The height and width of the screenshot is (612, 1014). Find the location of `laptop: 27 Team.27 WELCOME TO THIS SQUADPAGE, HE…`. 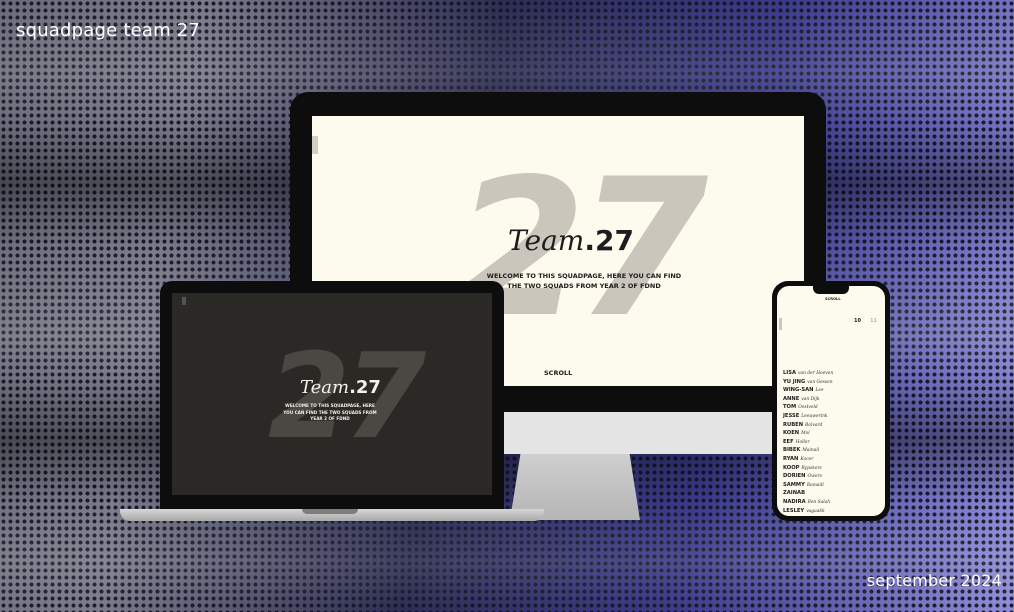

laptop: 27 Team.27 WELCOME TO THIS SQUADPAGE, HE… is located at coordinates (332, 395).